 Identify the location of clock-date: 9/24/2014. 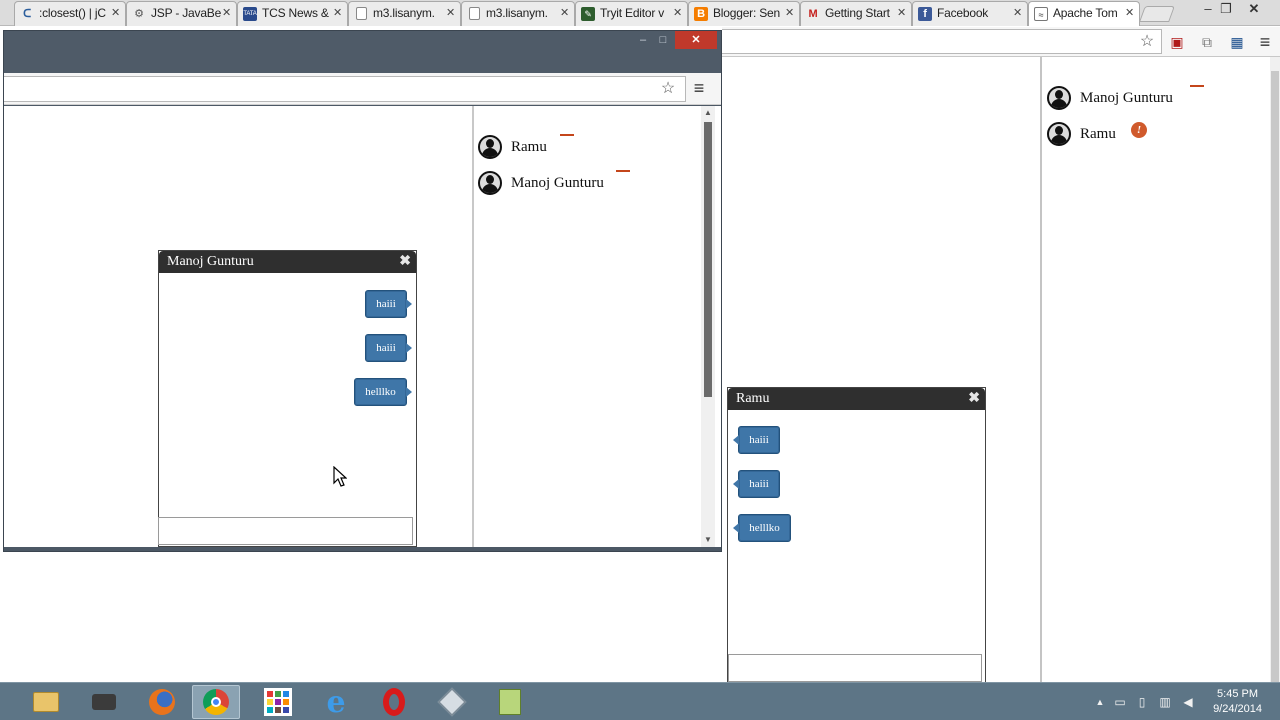
(1237, 709).